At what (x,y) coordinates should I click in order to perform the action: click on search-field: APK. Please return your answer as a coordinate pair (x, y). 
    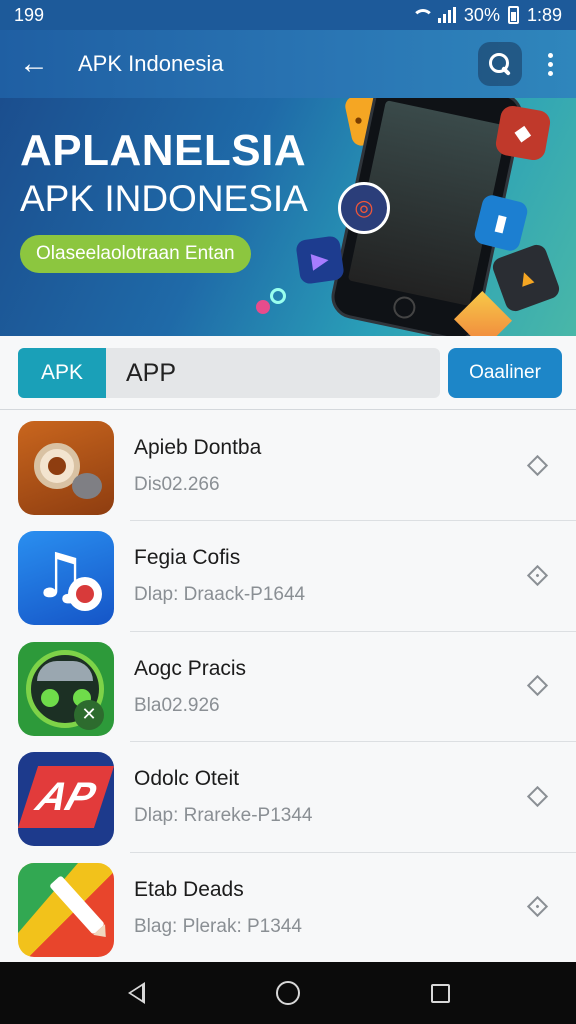
    Looking at the image, I should click on (229, 373).